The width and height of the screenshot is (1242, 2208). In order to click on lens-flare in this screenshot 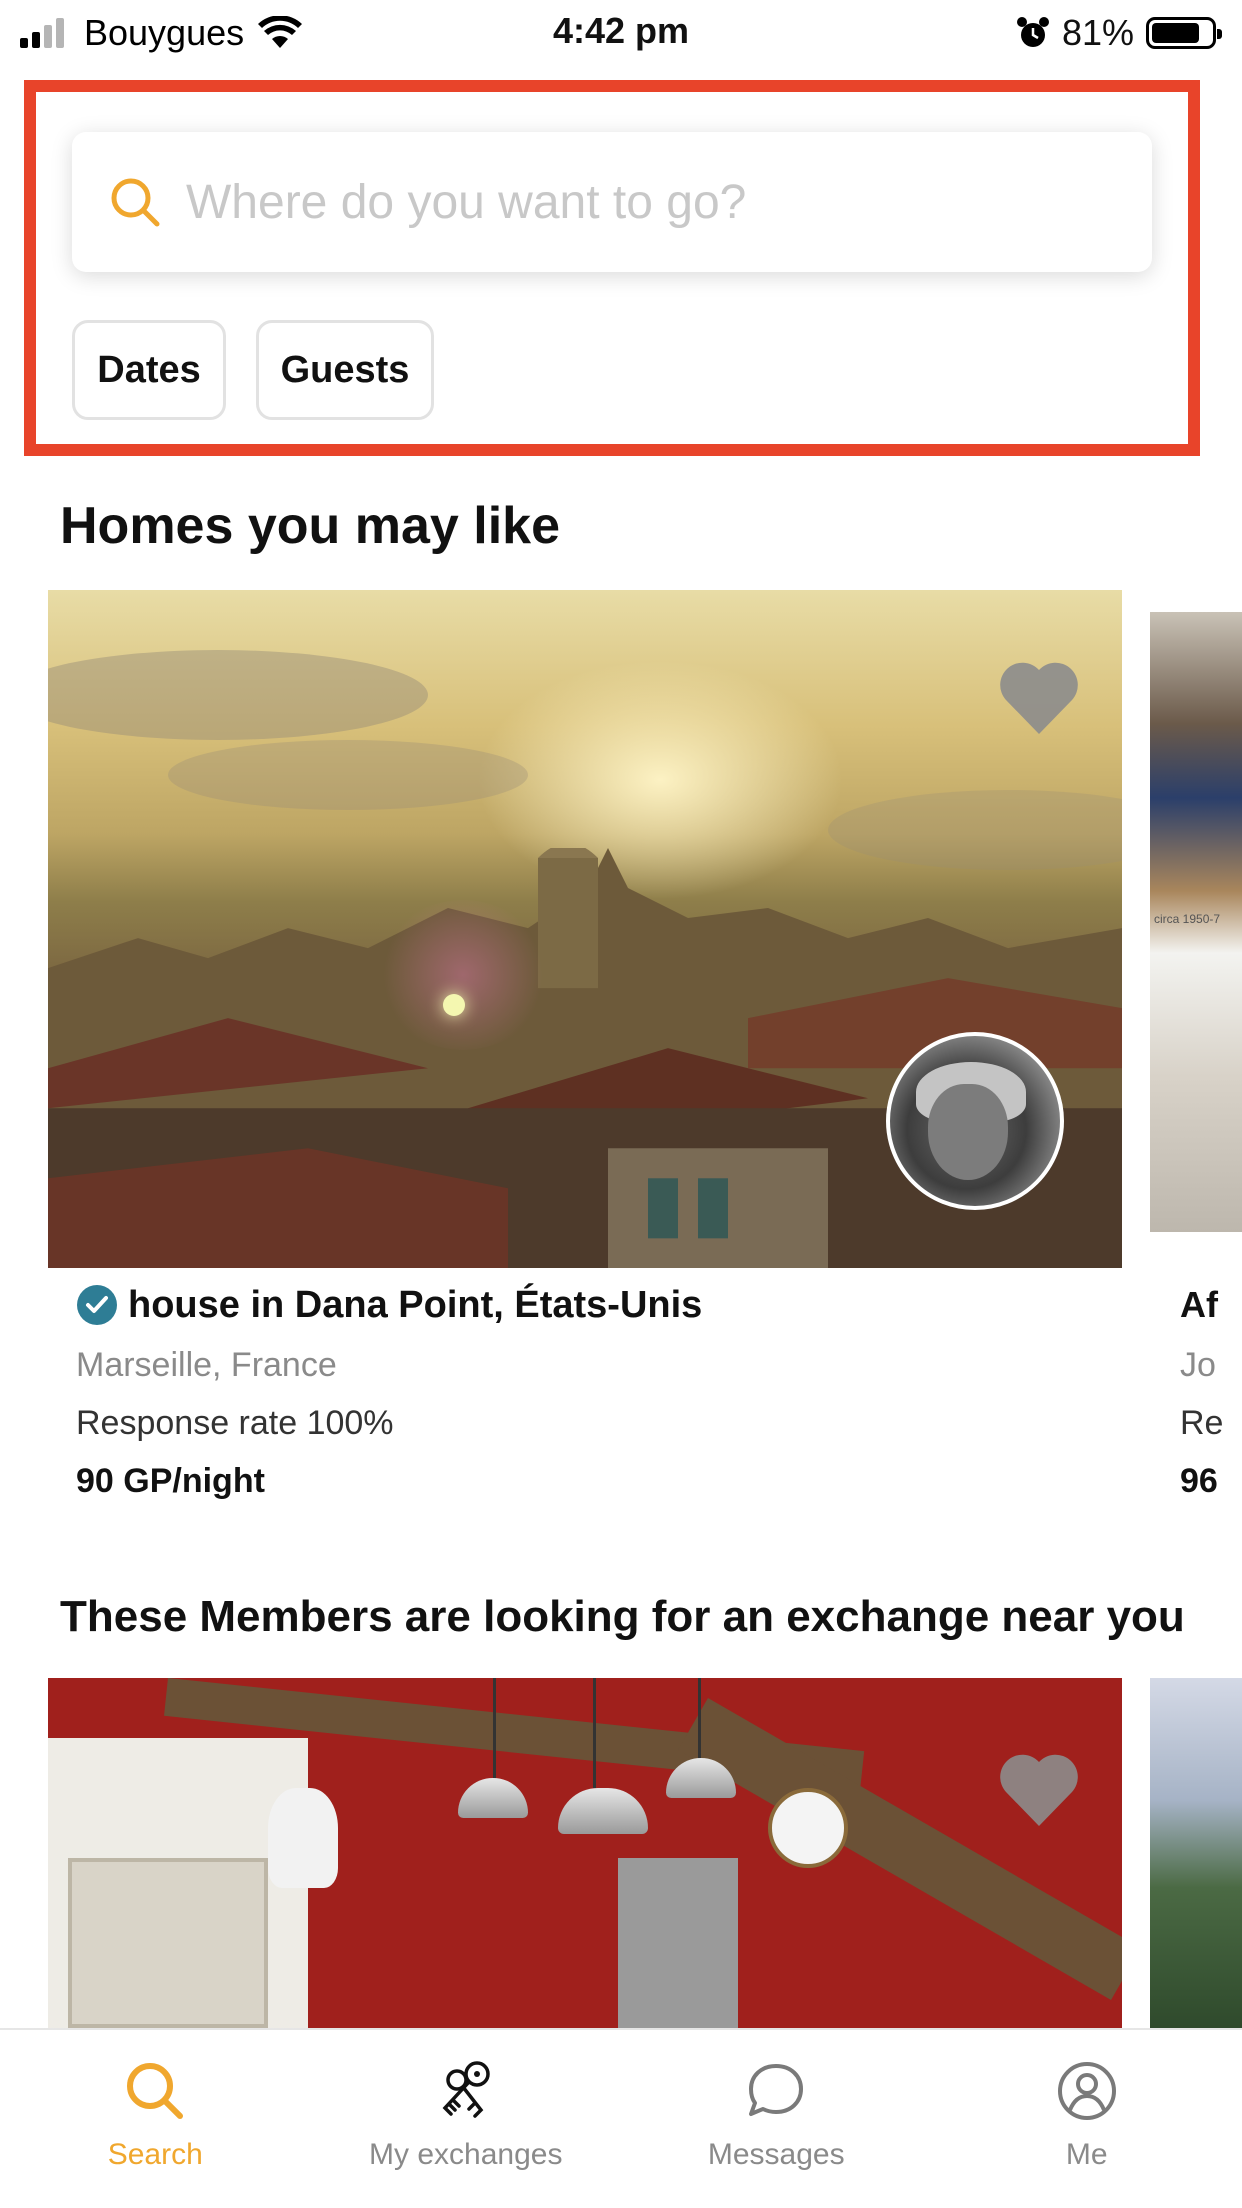, I will do `click(463, 975)`.